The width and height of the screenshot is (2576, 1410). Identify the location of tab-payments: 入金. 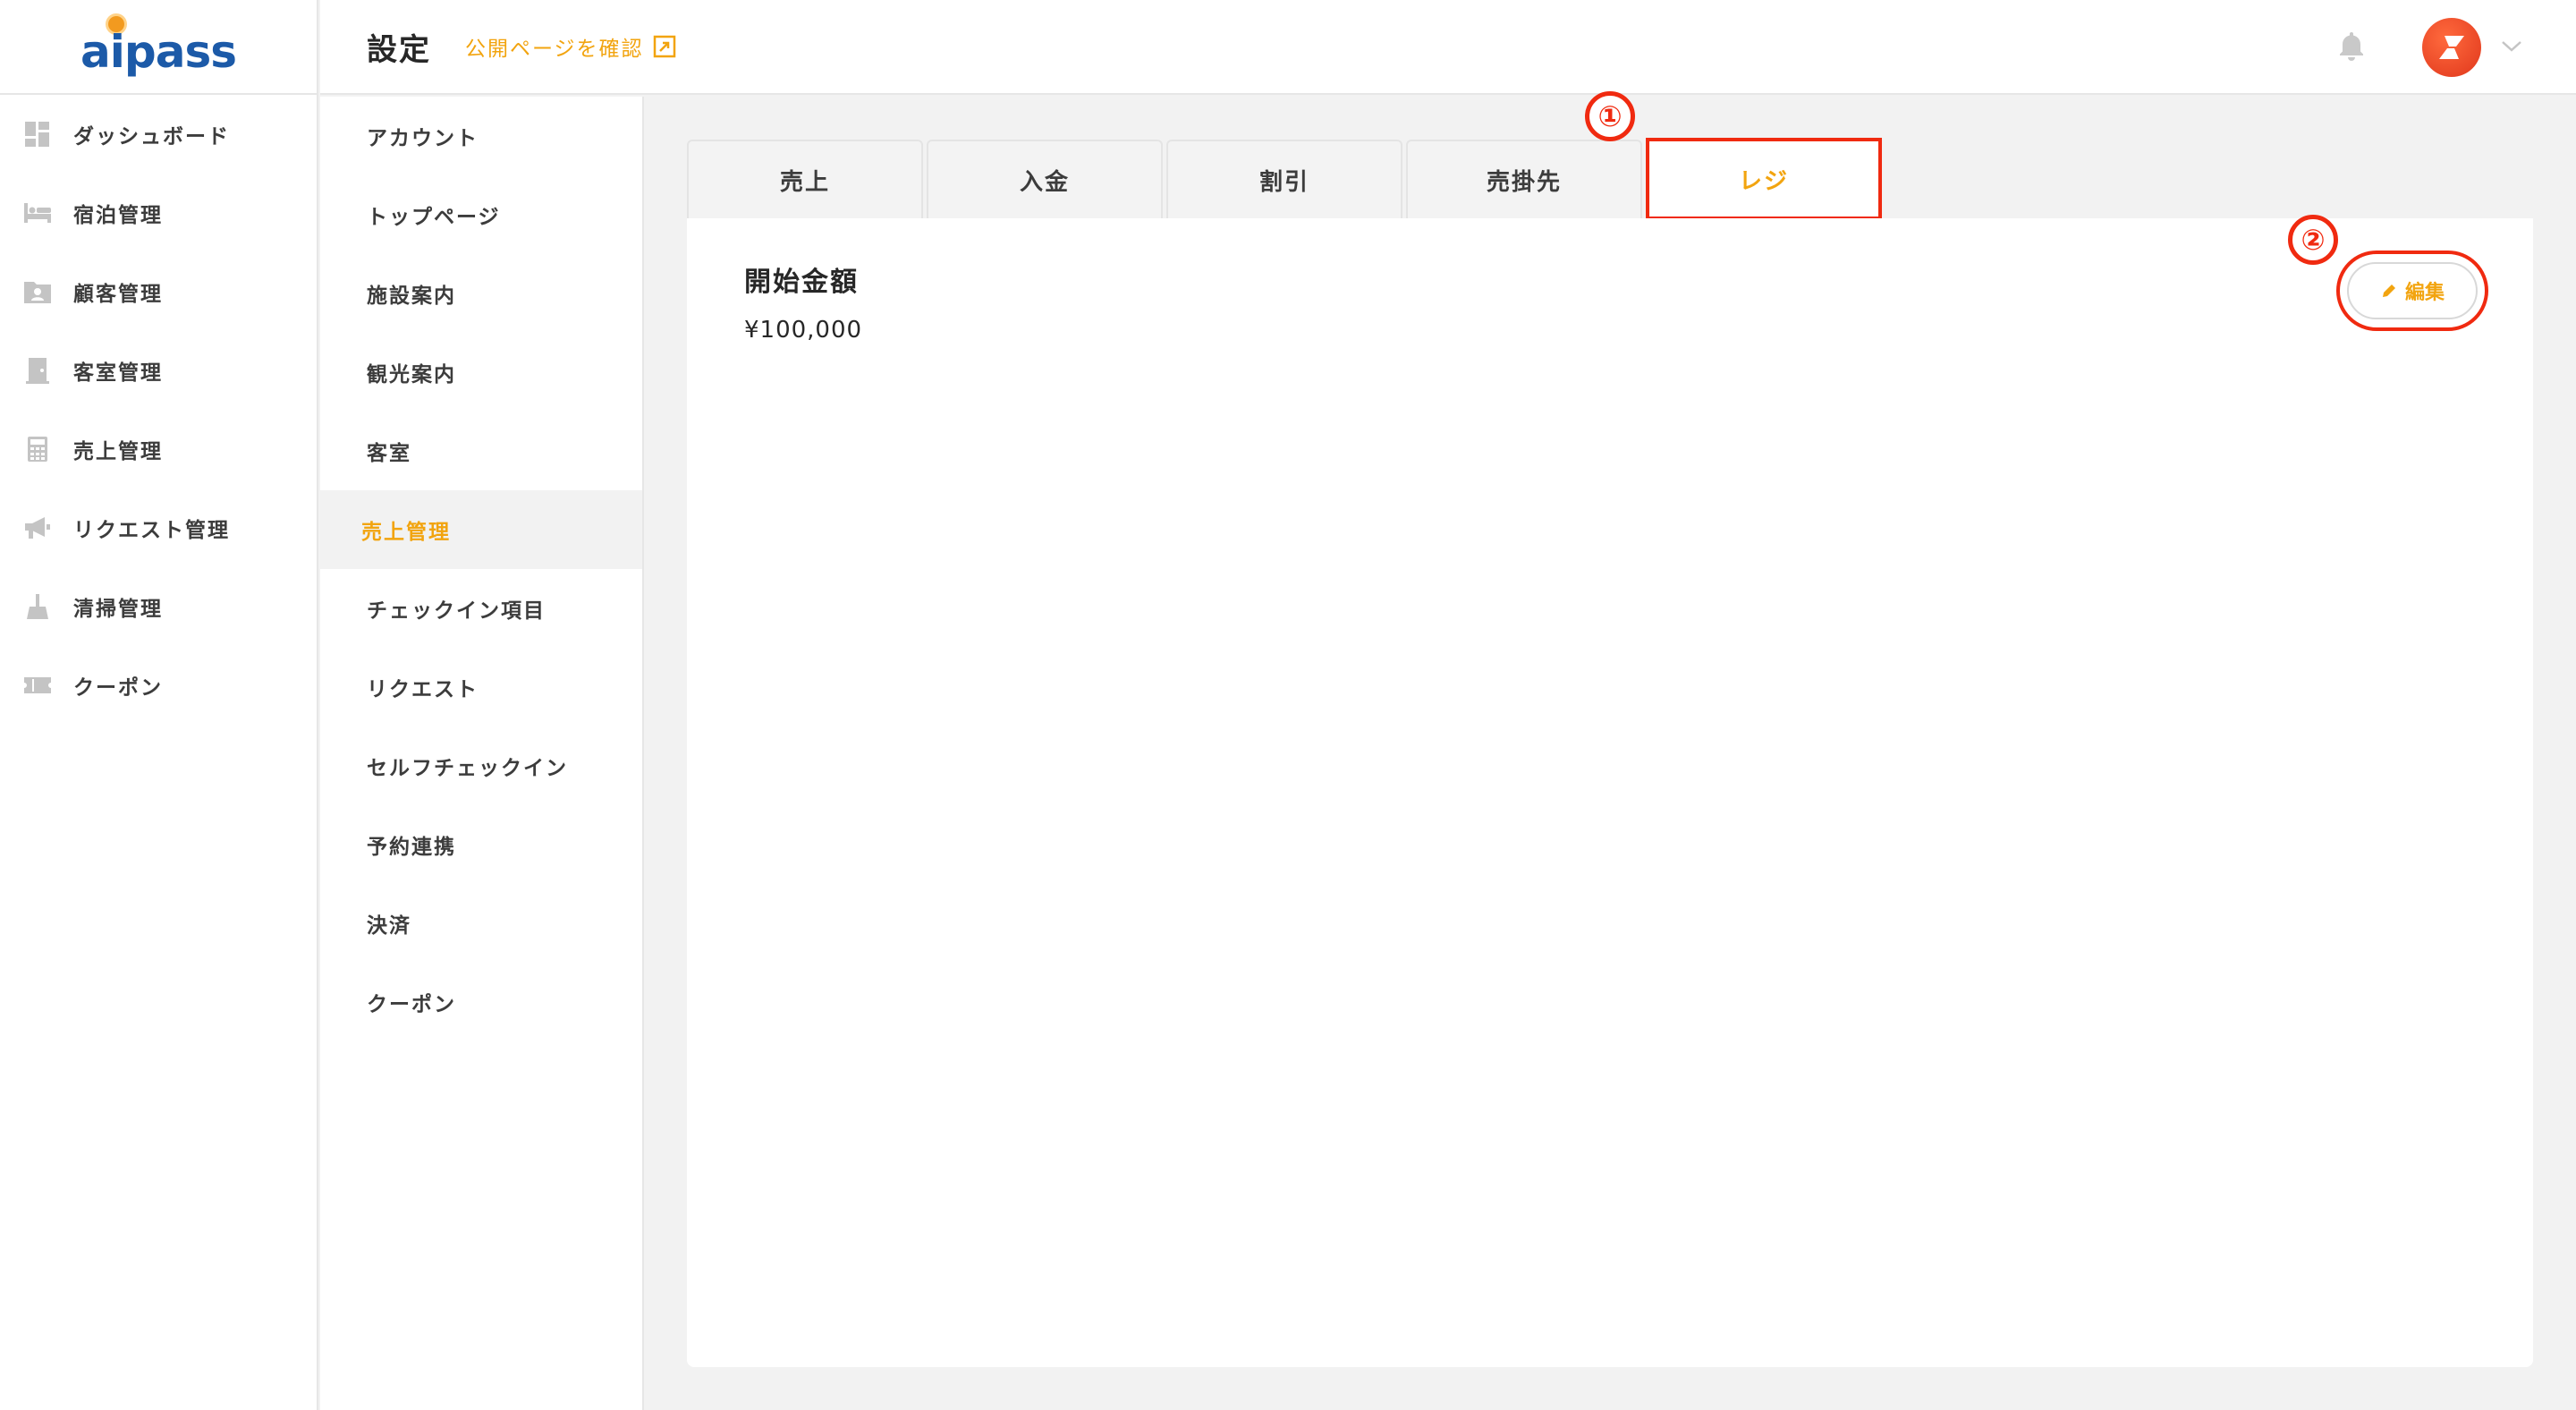
(1045, 179).